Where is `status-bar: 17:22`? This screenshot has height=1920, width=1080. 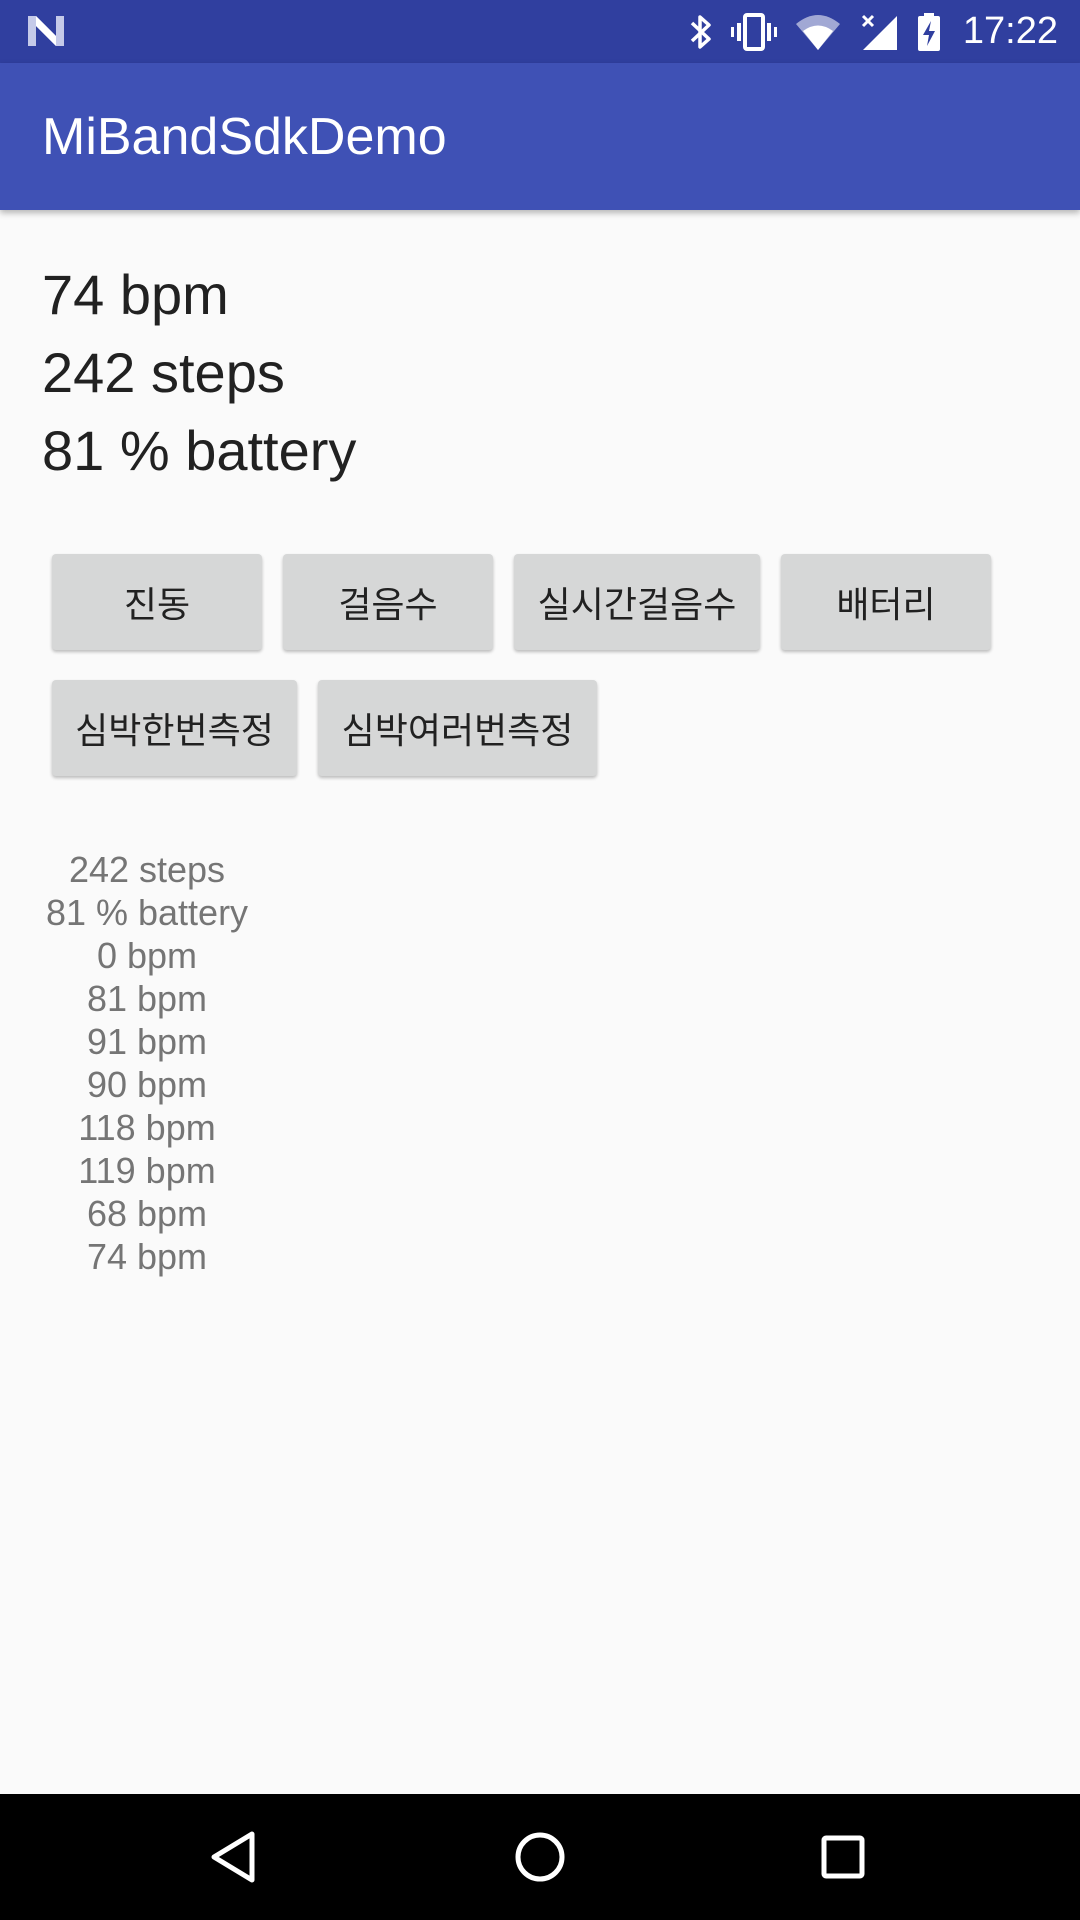
status-bar: 17:22 is located at coordinates (540, 31).